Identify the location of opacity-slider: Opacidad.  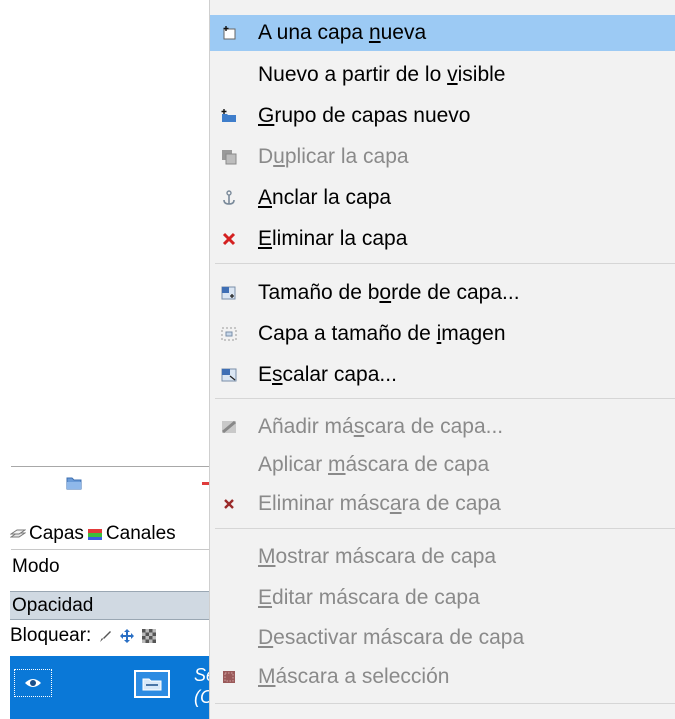
(110, 605).